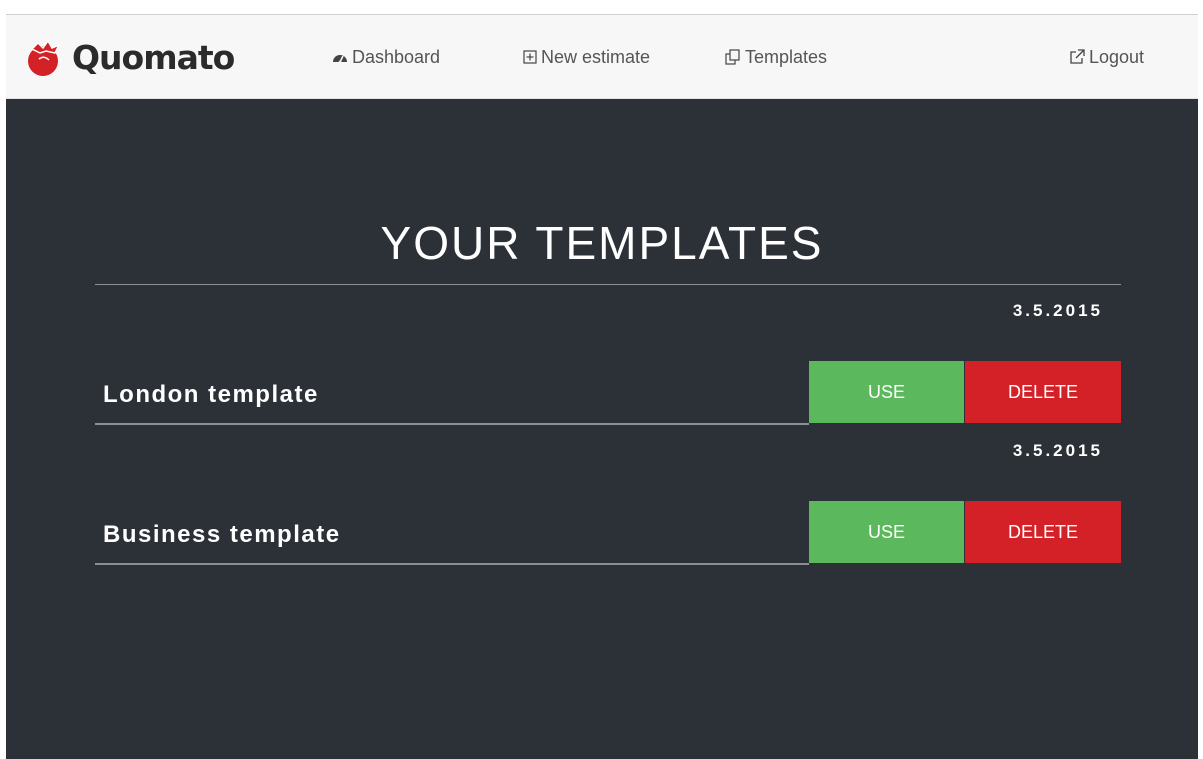 The image size is (1203, 759). I want to click on nav-templates: Templates, so click(776, 57).